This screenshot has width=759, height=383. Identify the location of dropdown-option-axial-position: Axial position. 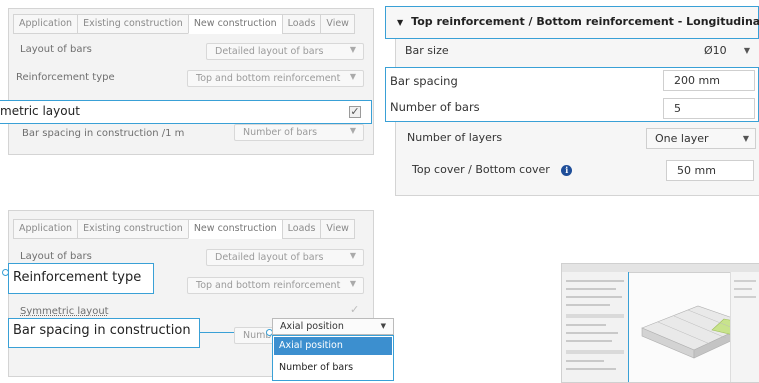
(333, 346).